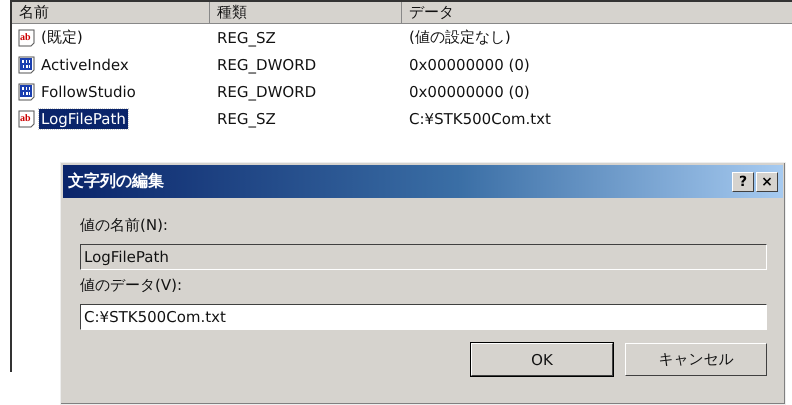  I want to click on value-name: (既定), so click(62, 37).